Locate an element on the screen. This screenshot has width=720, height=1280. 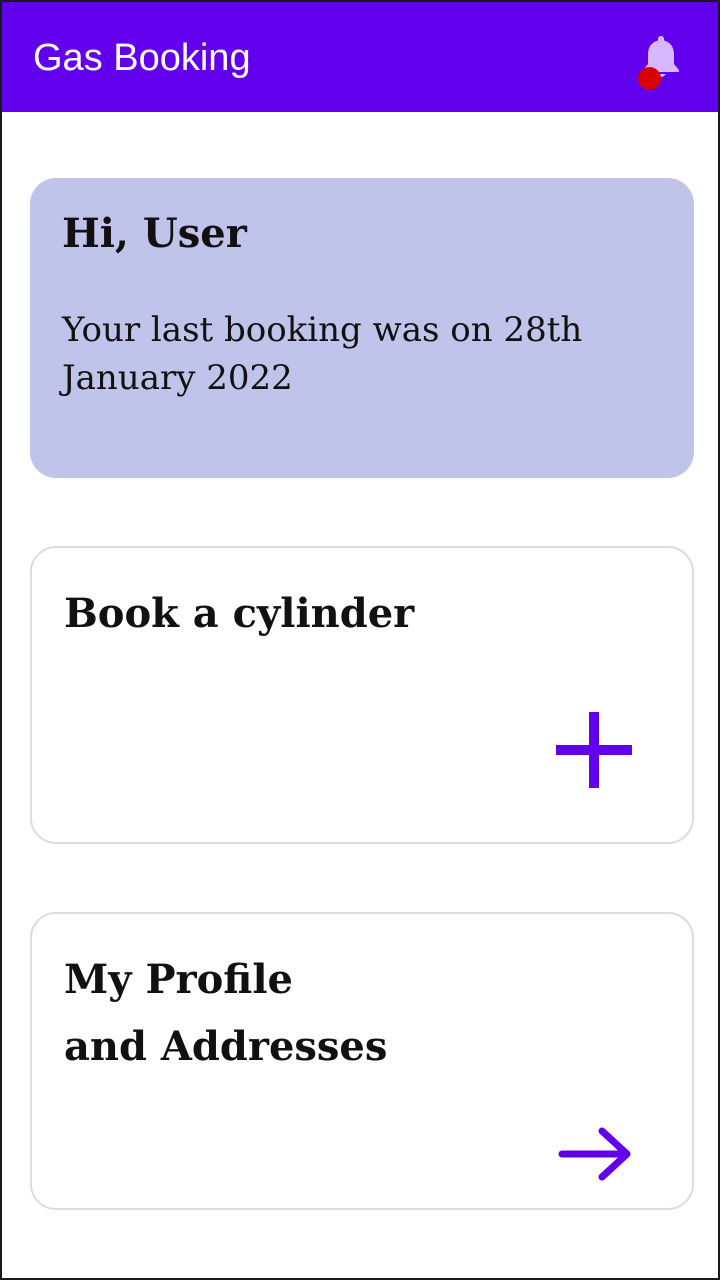
notification-dot is located at coordinates (649, 78).